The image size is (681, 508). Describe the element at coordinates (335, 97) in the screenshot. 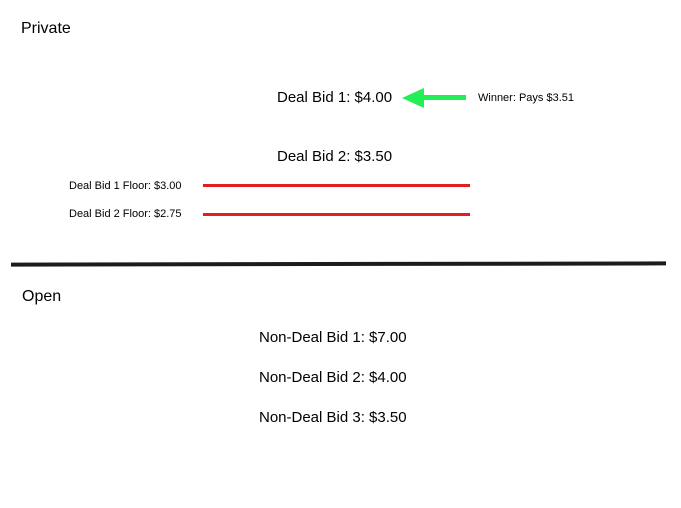

I see `deal-bid-1-label: Deal Bid 1: $4.00` at that location.